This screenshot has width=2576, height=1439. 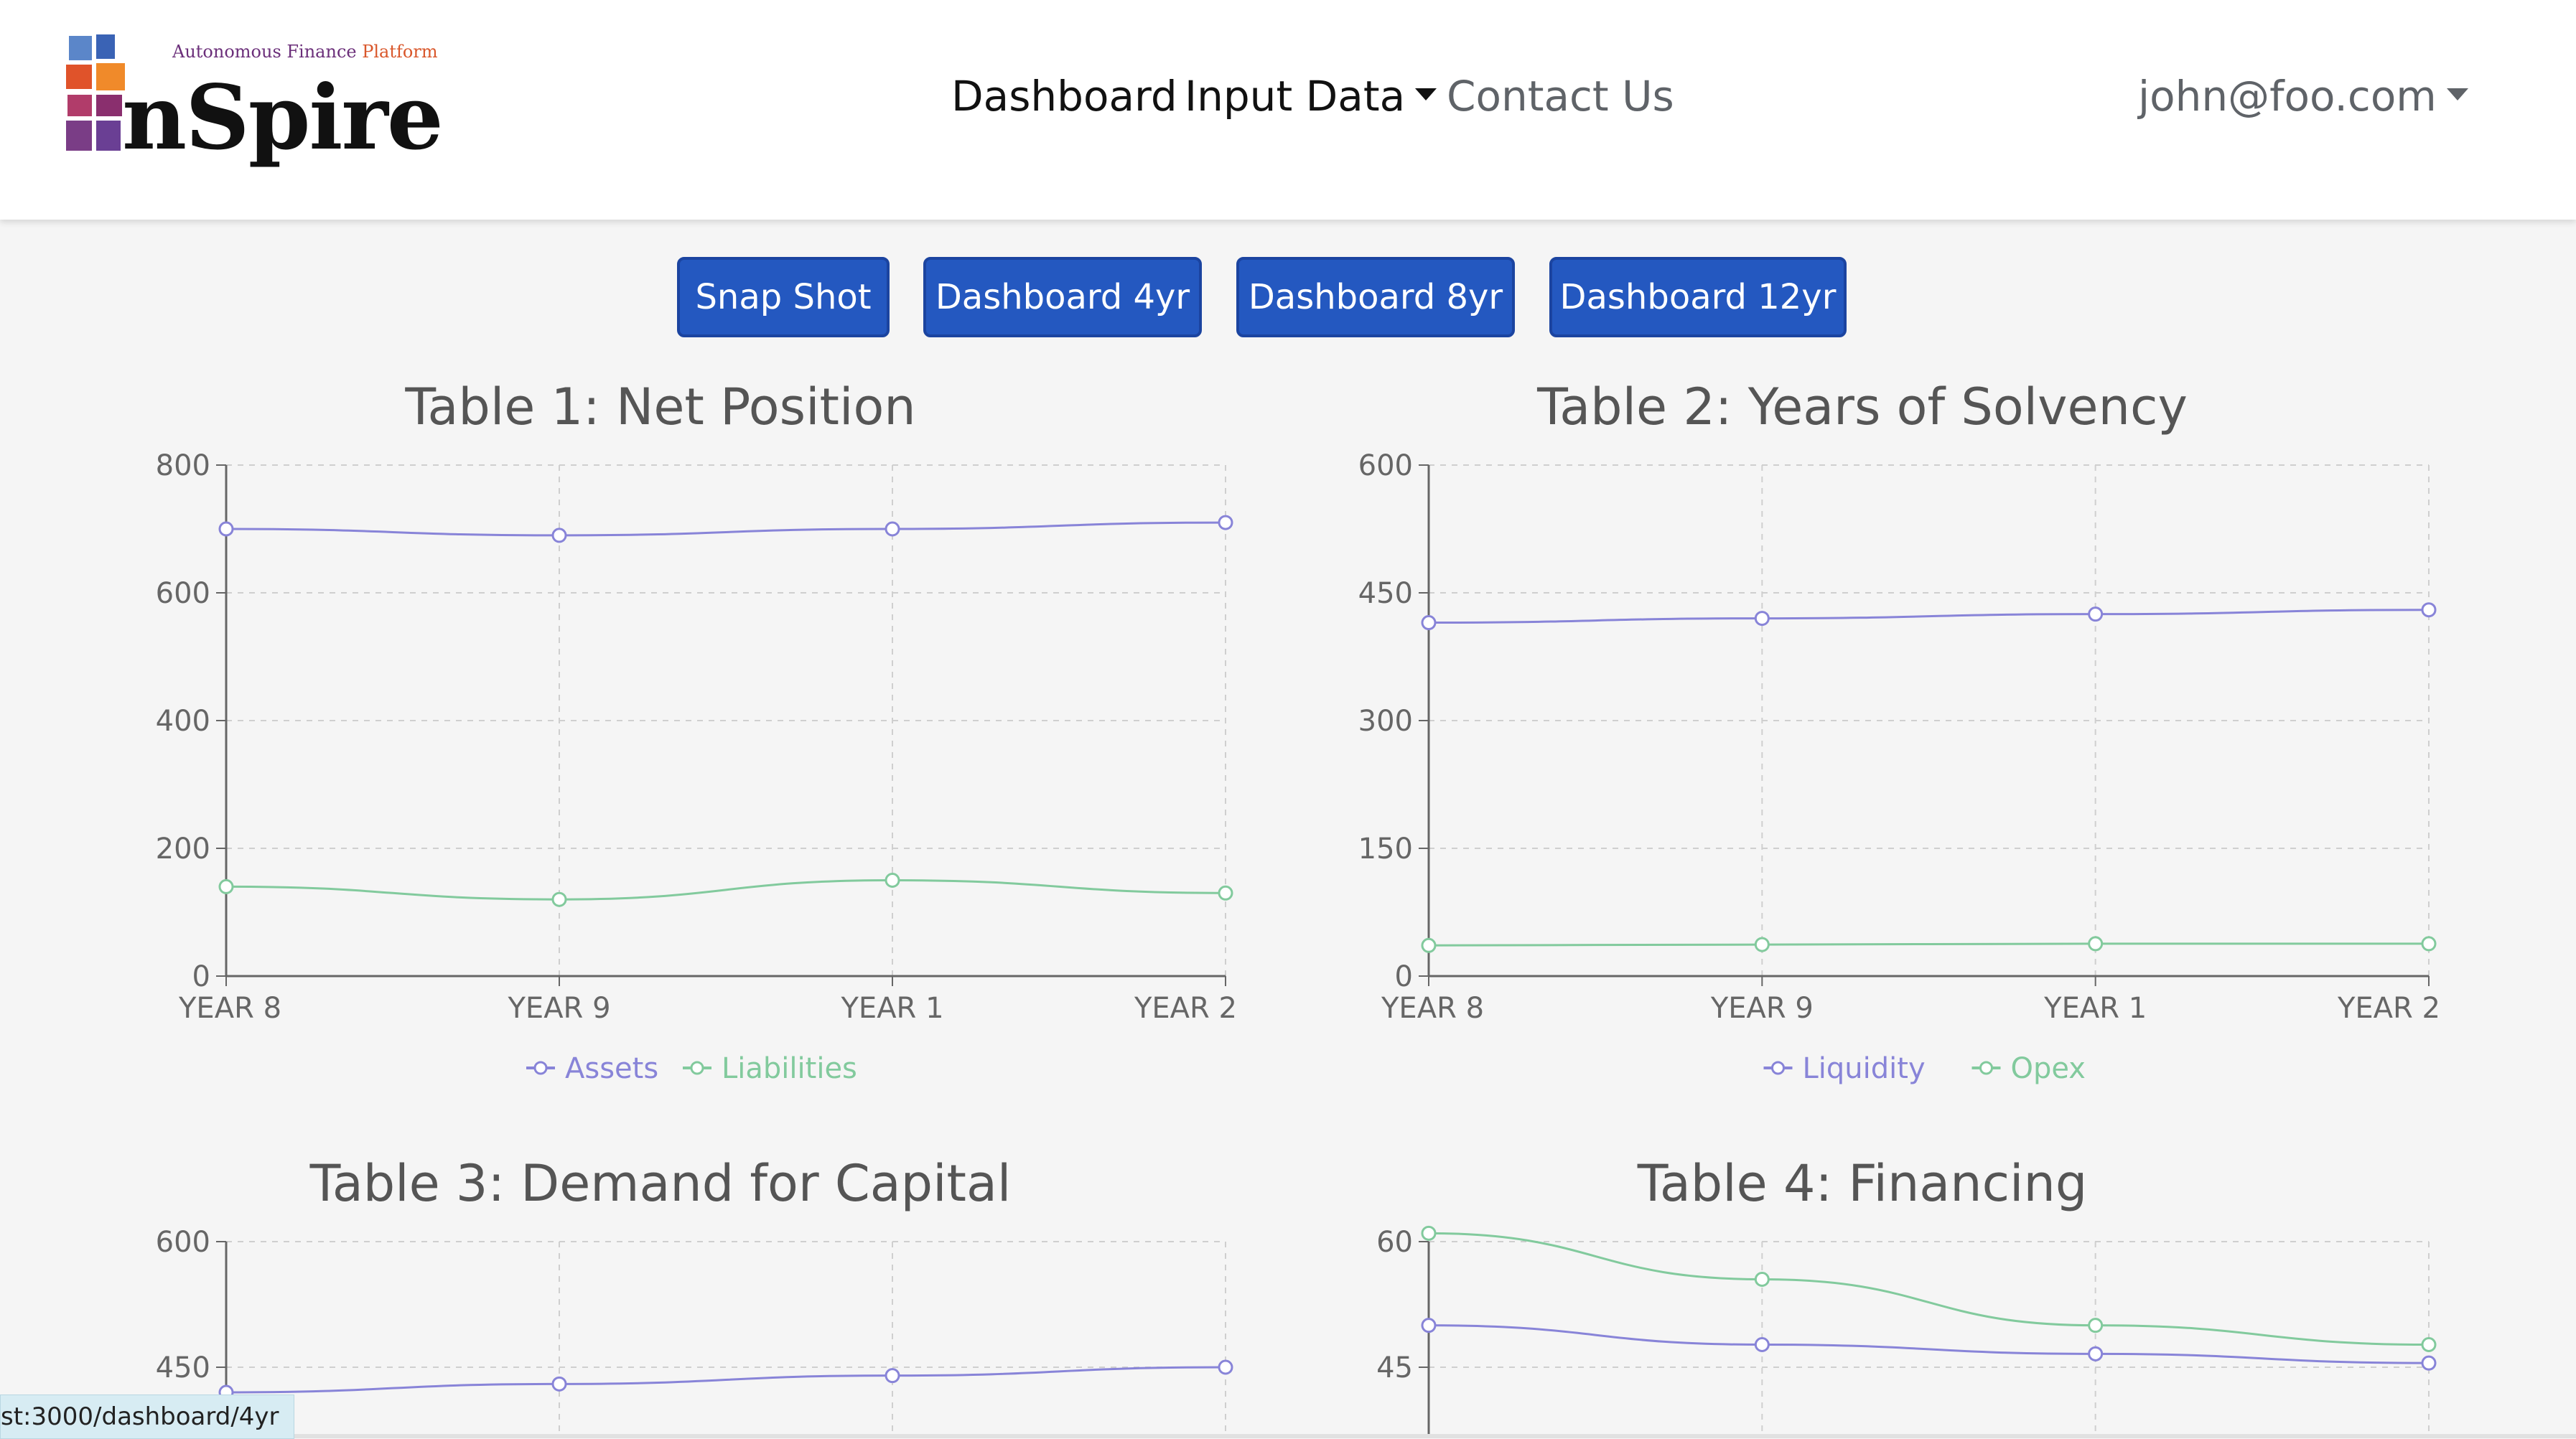 I want to click on chart-4-ytick-label: 60, so click(x=1394, y=1242).